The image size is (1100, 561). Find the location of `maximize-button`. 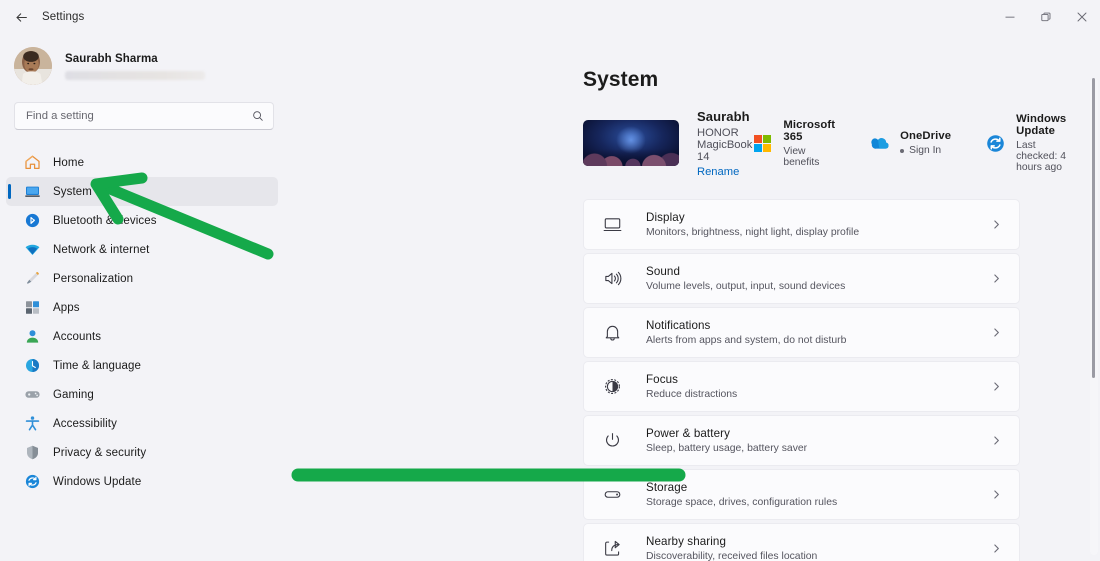

maximize-button is located at coordinates (1046, 17).